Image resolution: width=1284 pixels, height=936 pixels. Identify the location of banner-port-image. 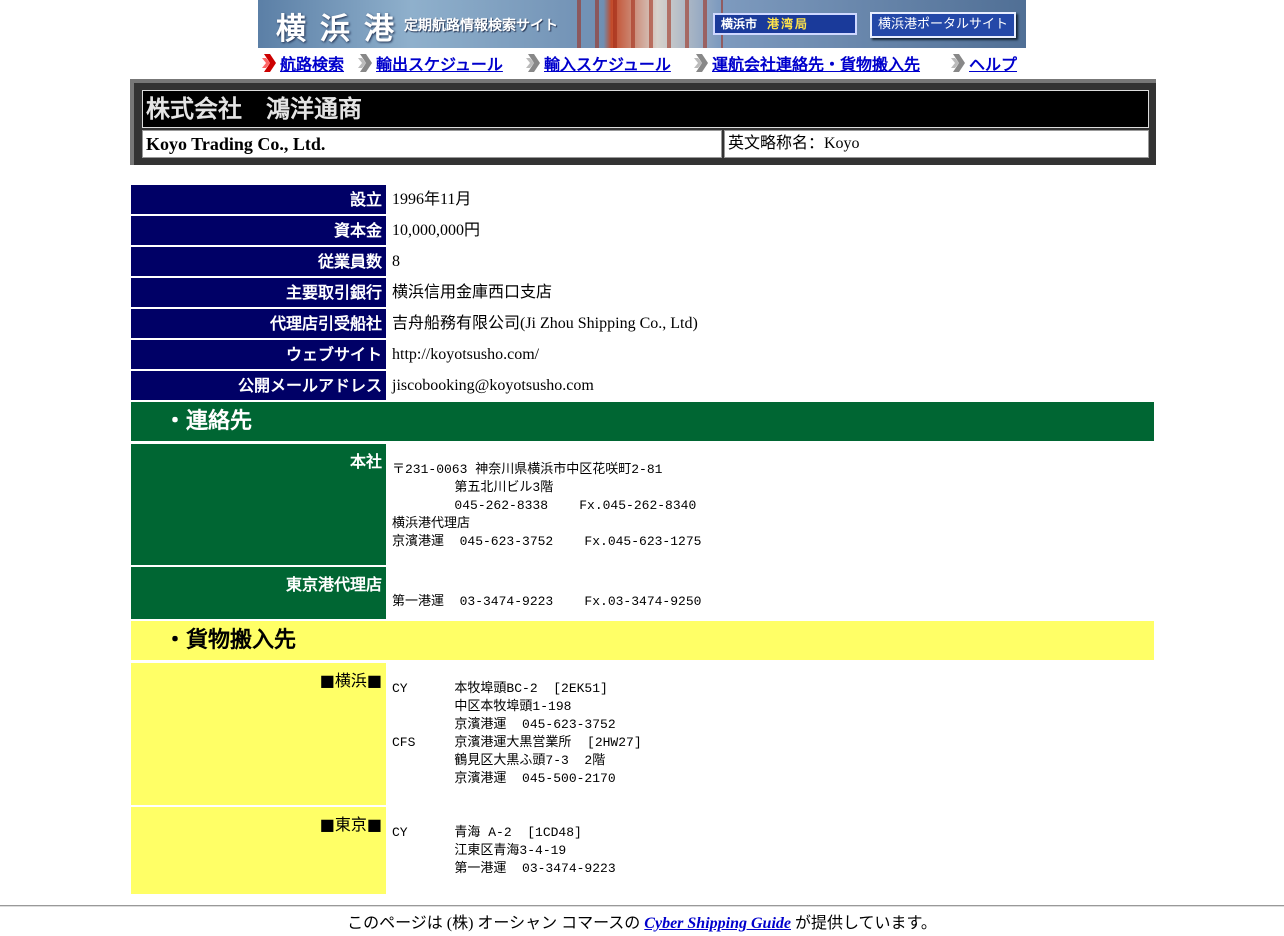
(643, 24).